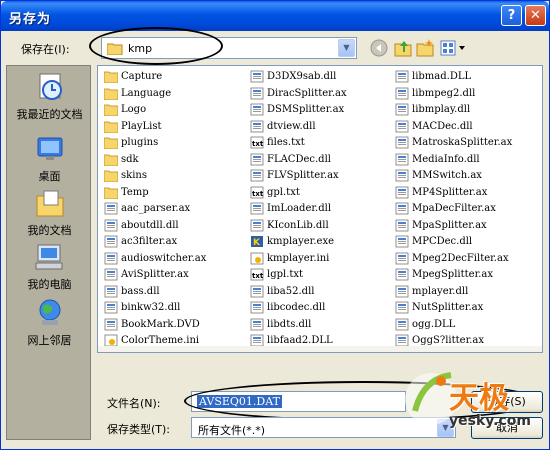  What do you see at coordinates (48, 257) in the screenshot?
I see `my-computer-icon` at bounding box center [48, 257].